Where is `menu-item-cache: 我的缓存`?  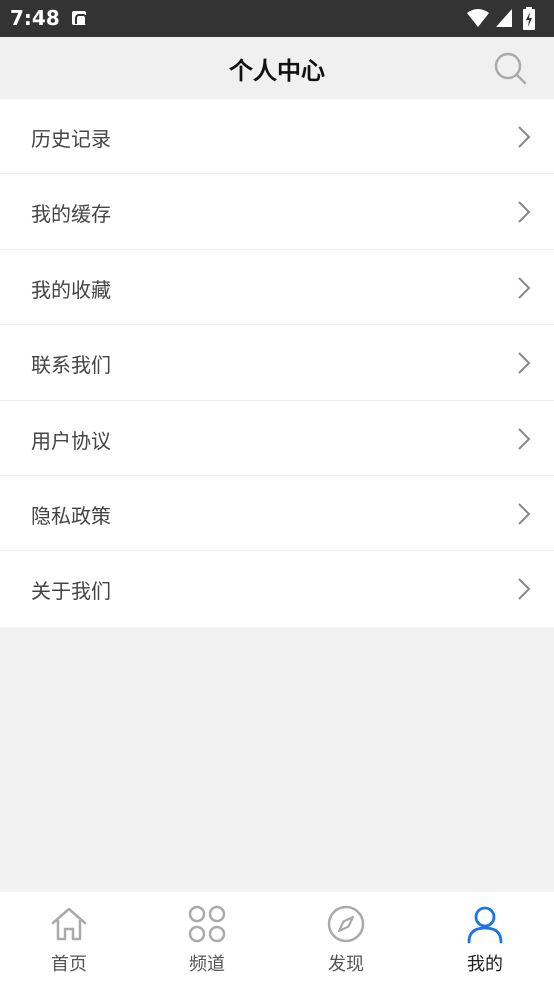 menu-item-cache: 我的缓存 is located at coordinates (277, 212).